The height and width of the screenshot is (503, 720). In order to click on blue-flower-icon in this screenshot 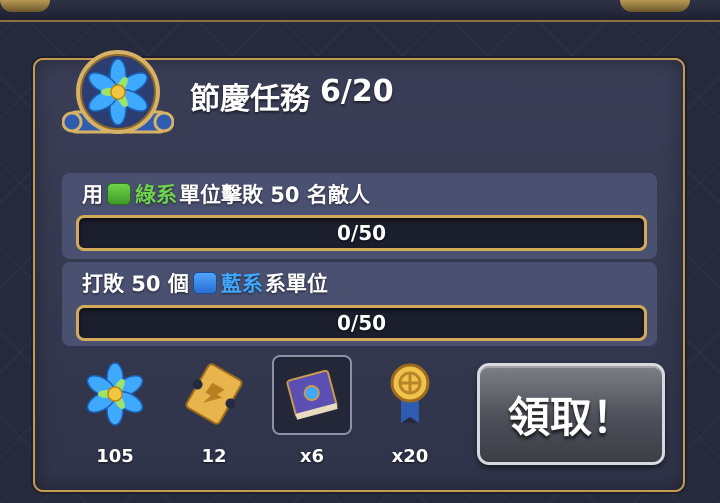, I will do `click(115, 394)`.